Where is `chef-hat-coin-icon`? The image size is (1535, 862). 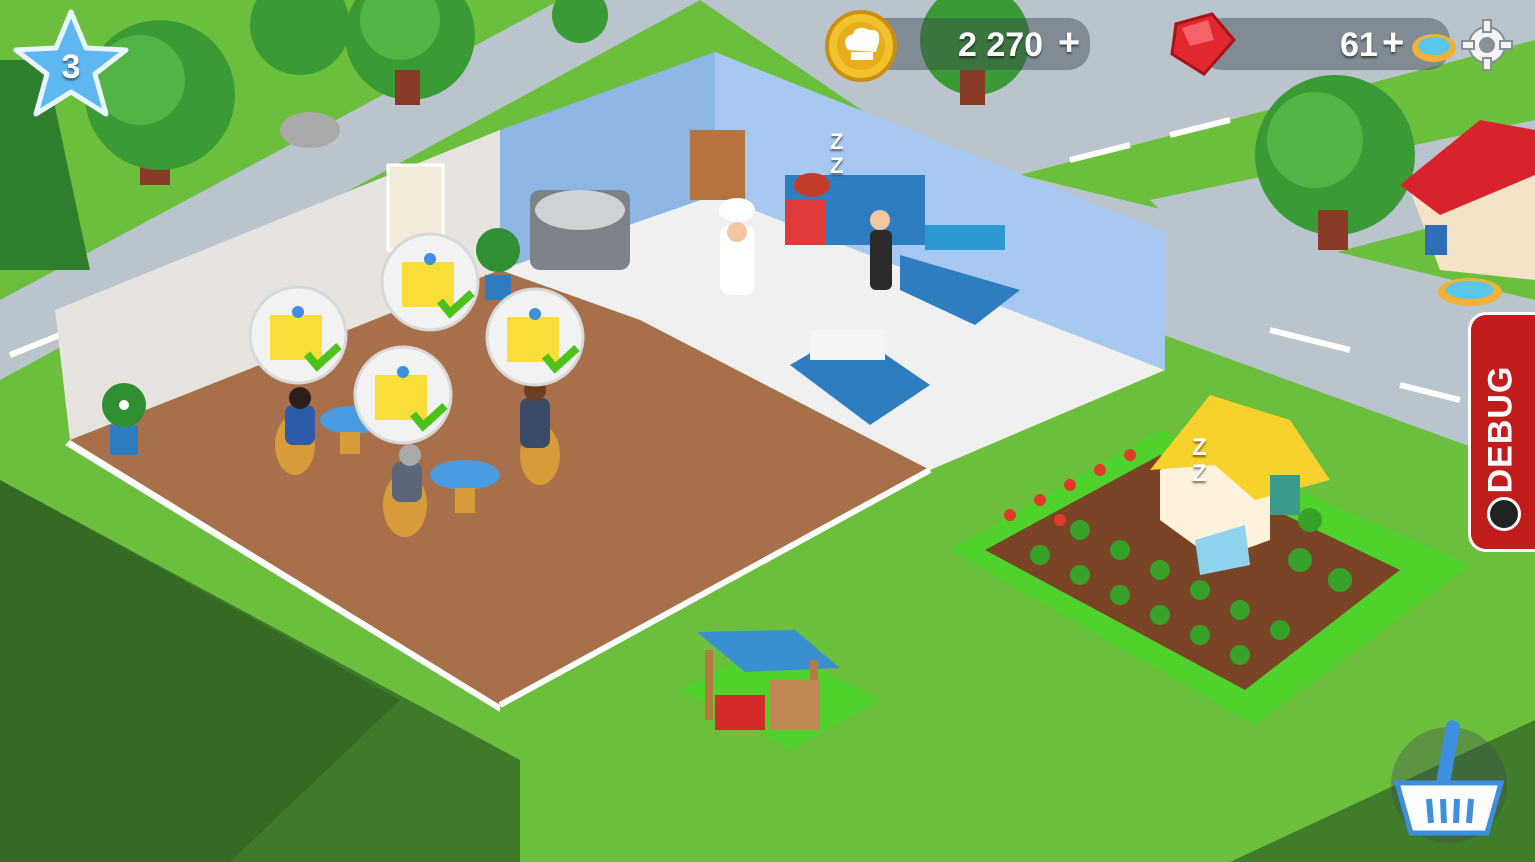 chef-hat-coin-icon is located at coordinates (861, 46).